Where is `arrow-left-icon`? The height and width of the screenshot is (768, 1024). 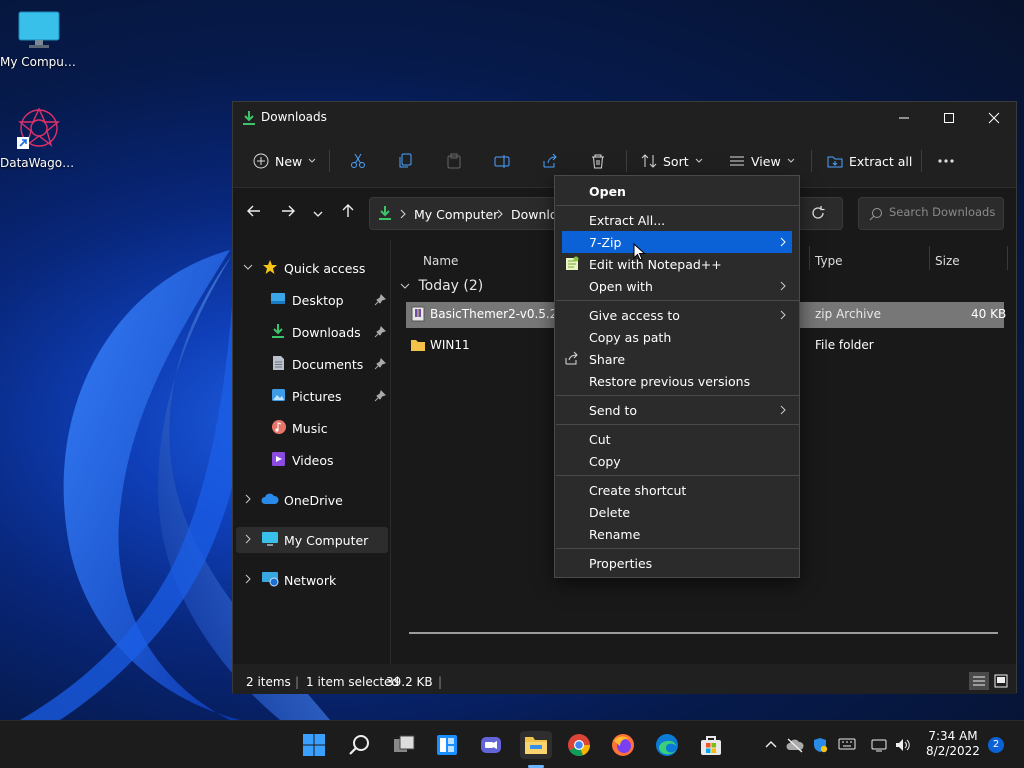 arrow-left-icon is located at coordinates (253, 211).